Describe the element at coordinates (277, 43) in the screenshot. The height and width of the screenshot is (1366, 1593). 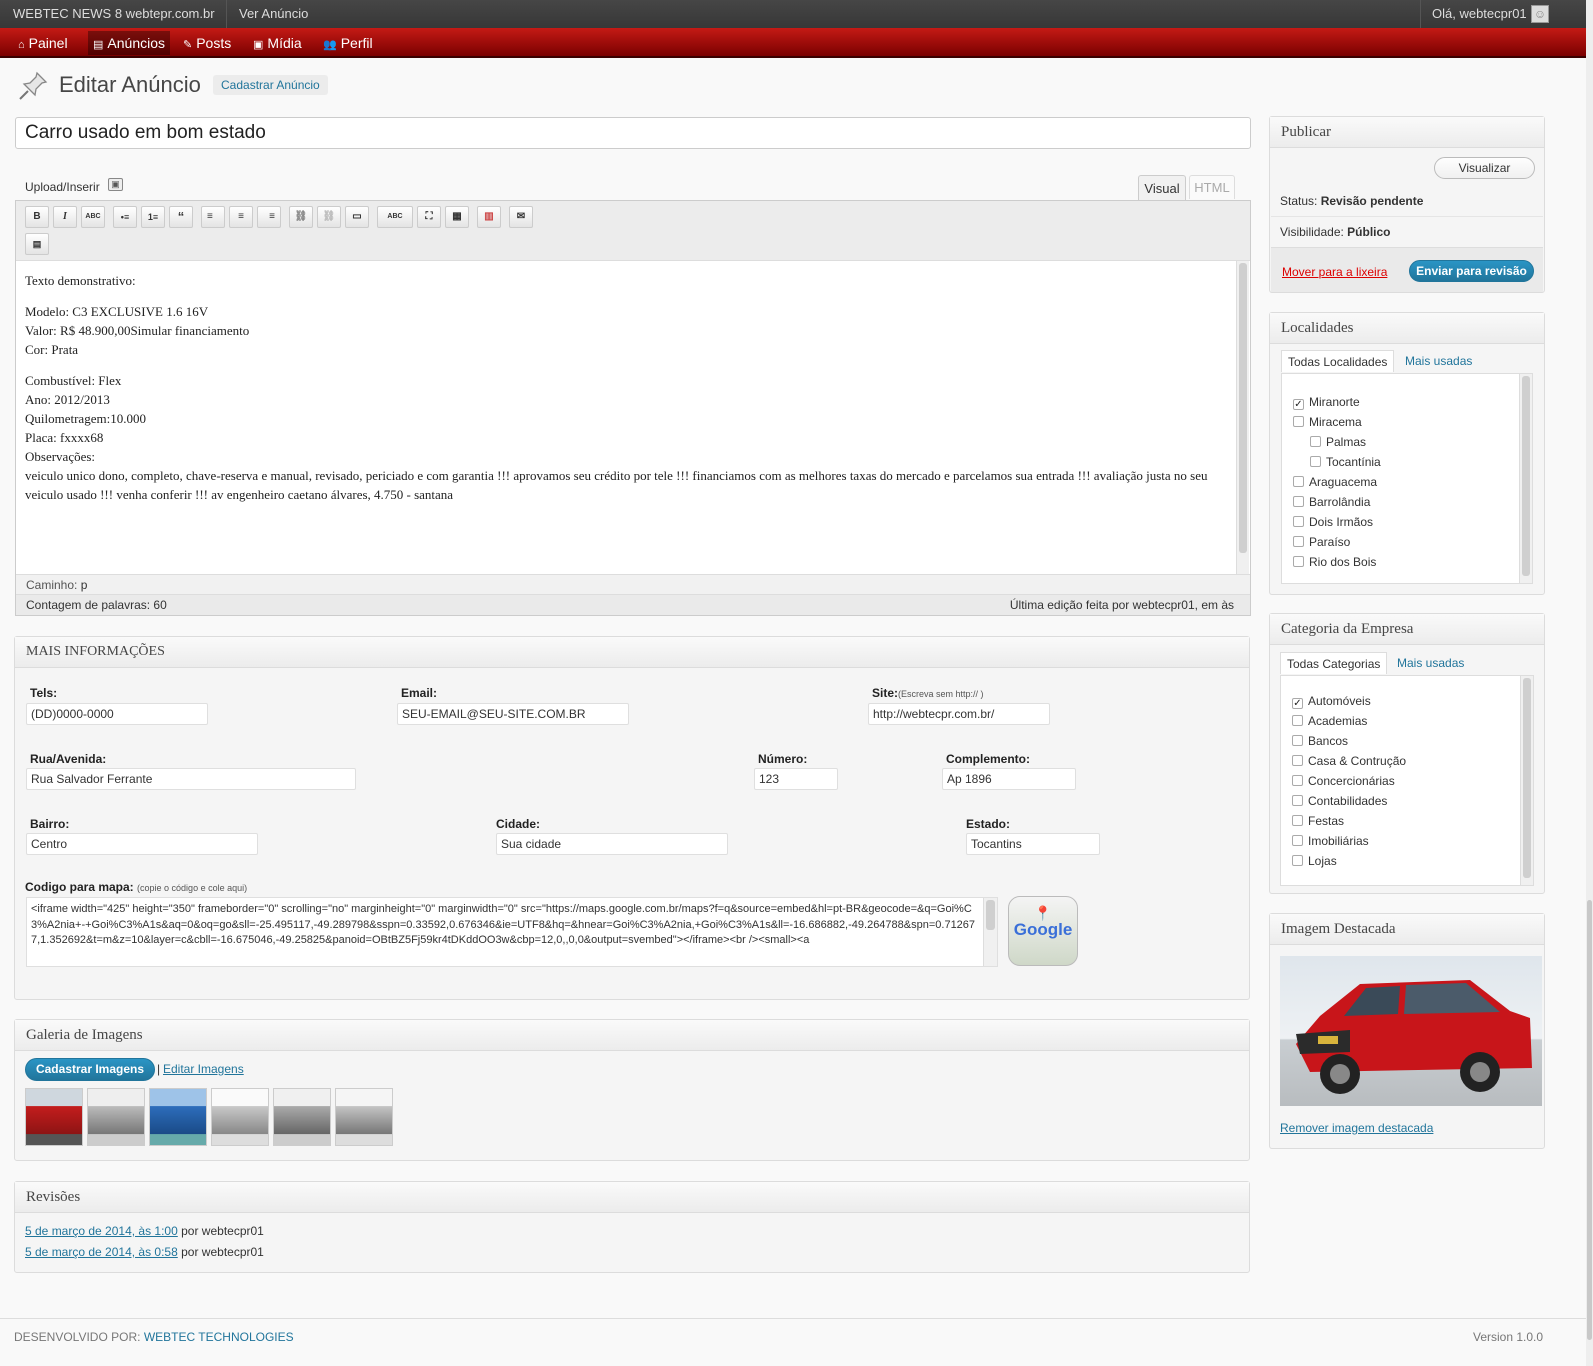
I see `menu-item-midia: ▣ Mídia` at that location.